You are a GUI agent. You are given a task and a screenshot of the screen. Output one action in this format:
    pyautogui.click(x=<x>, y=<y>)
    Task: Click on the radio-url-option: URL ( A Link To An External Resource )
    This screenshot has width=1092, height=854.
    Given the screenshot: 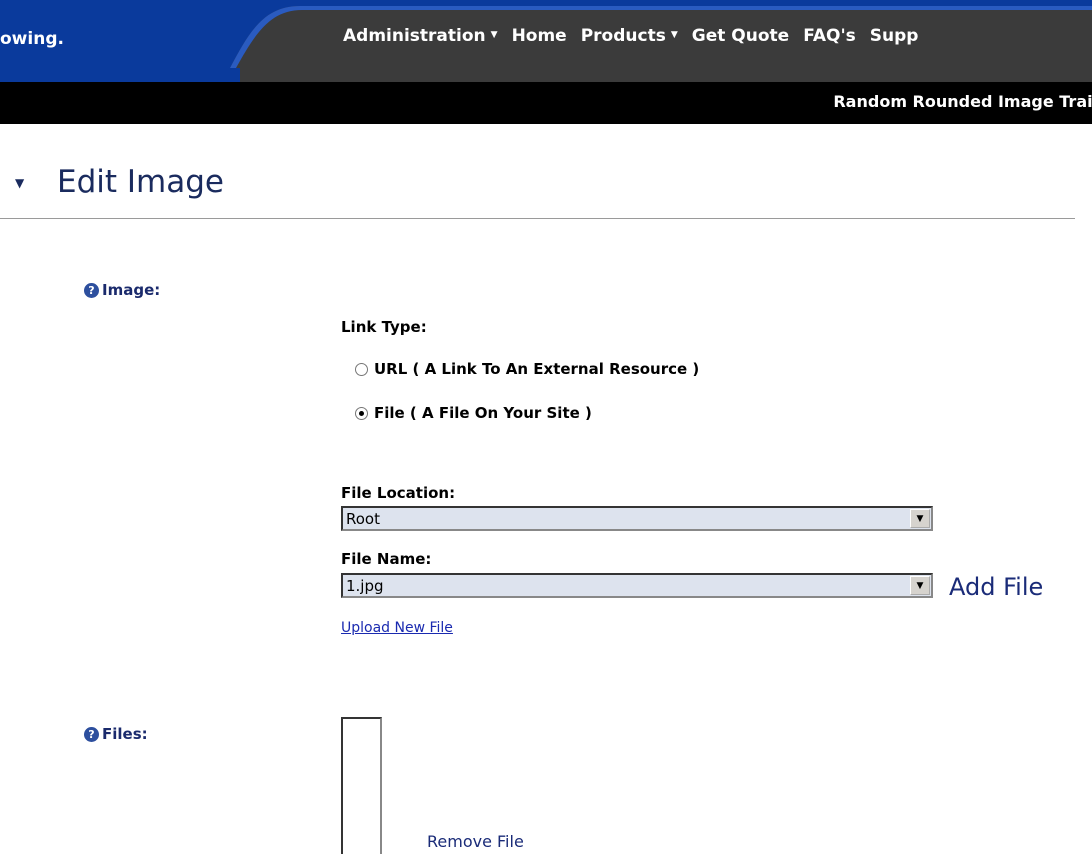 What is the action you would take?
    pyautogui.click(x=527, y=369)
    